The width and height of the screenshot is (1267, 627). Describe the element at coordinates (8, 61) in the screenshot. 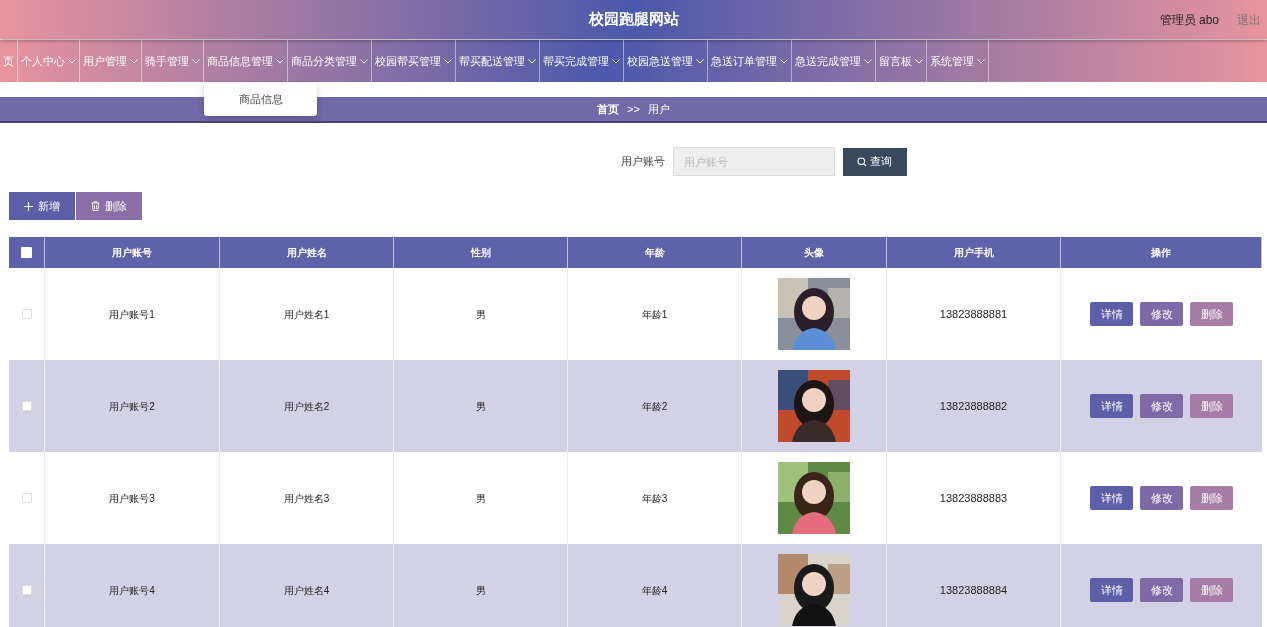

I see `nav-menu-item: 页` at that location.